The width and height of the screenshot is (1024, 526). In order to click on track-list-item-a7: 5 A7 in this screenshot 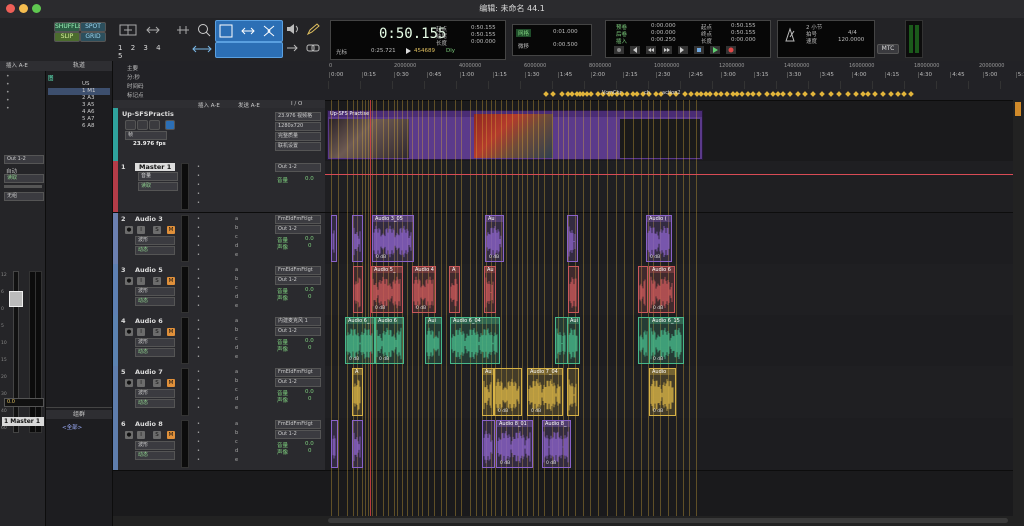, I will do `click(79, 119)`.